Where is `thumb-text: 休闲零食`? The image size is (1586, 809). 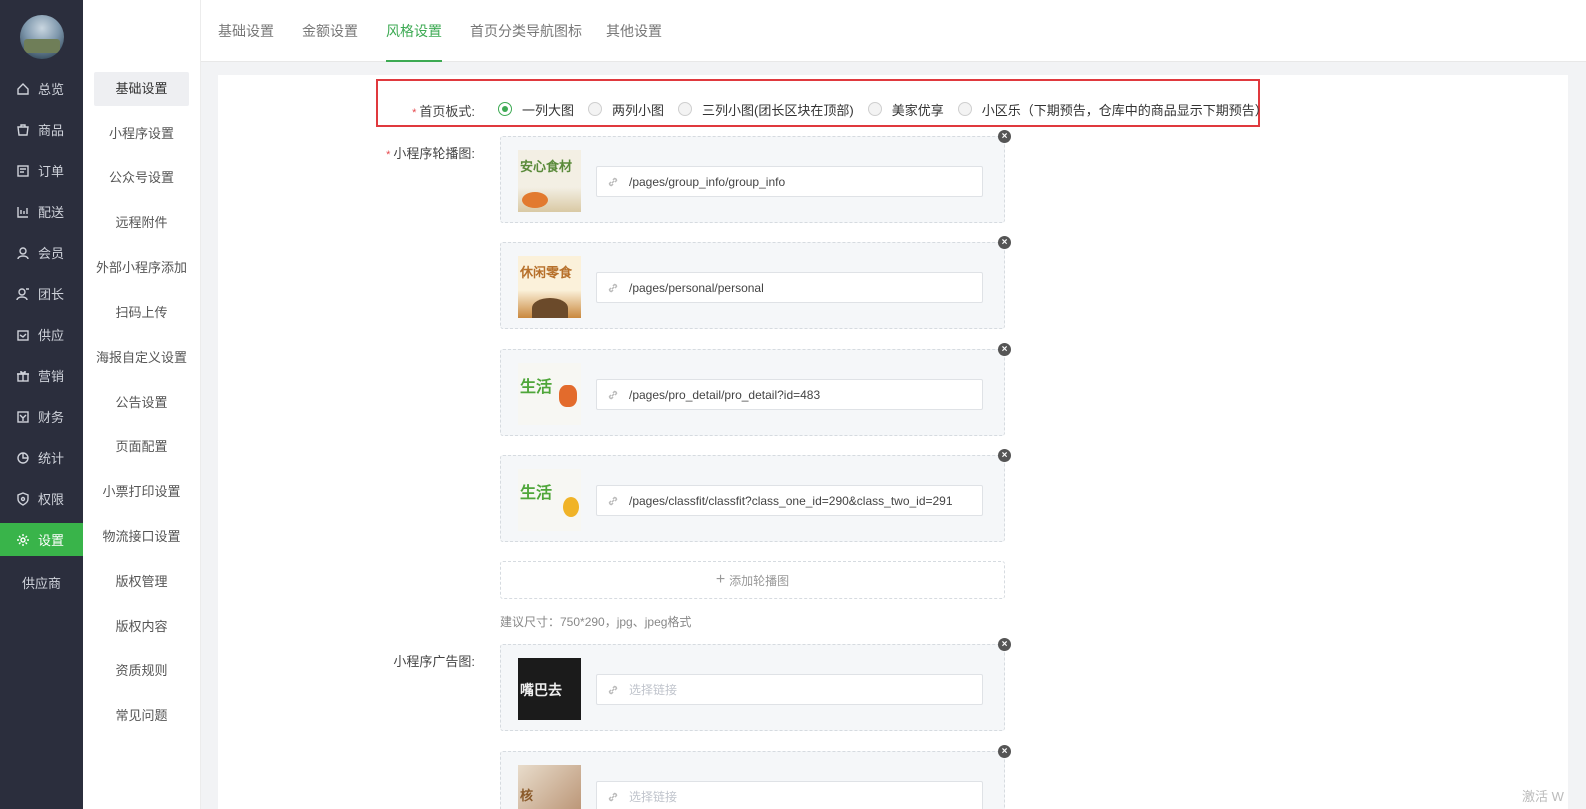
thumb-text: 休闲零食 is located at coordinates (546, 272).